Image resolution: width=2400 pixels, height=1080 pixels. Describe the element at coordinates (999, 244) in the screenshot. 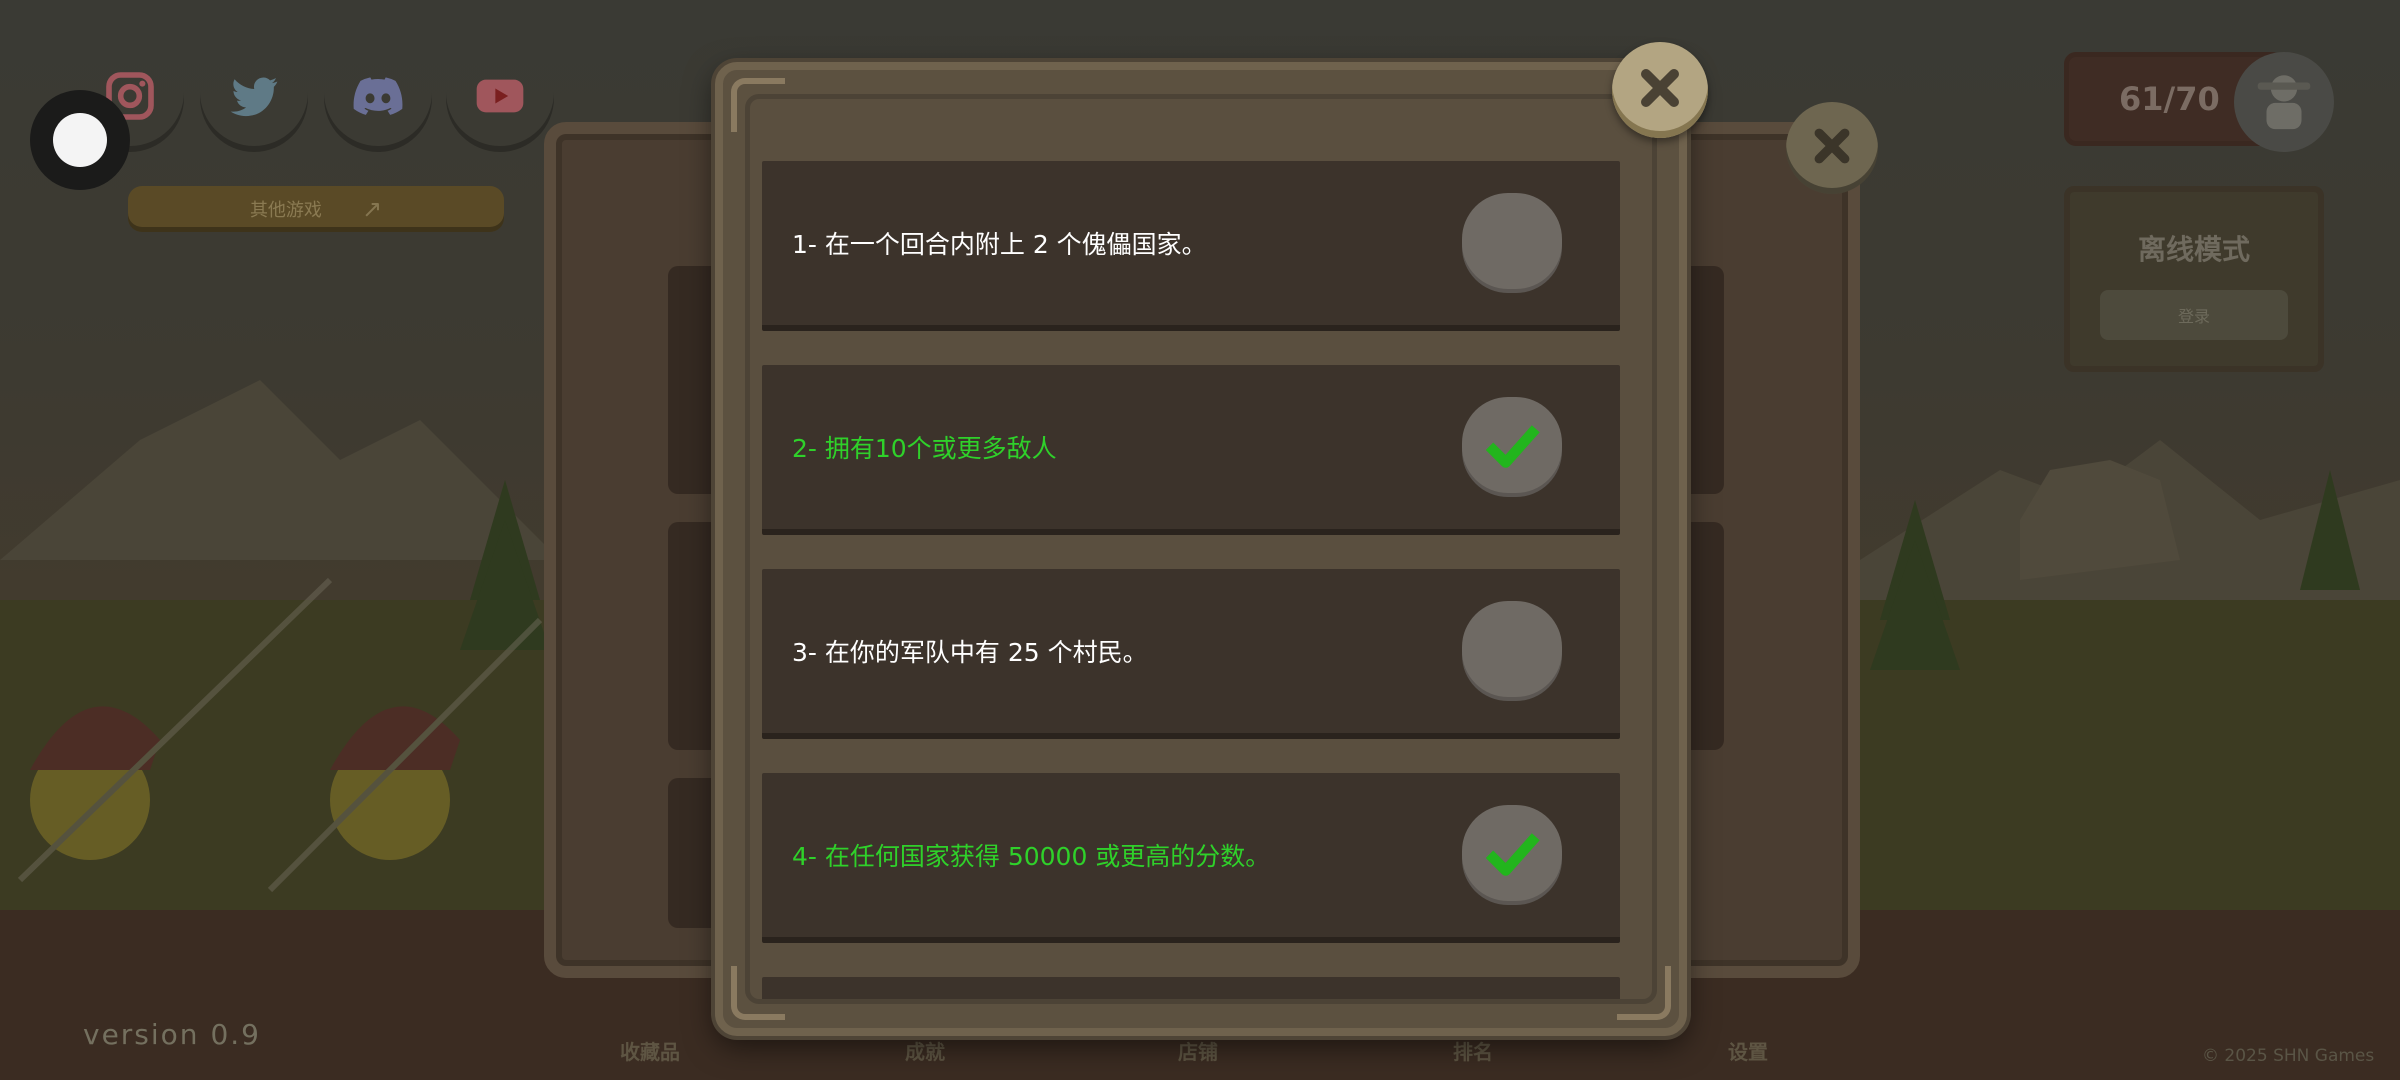

I see `quest-text: 1- 在一个回合内附上 2 个傀儡国家。` at that location.